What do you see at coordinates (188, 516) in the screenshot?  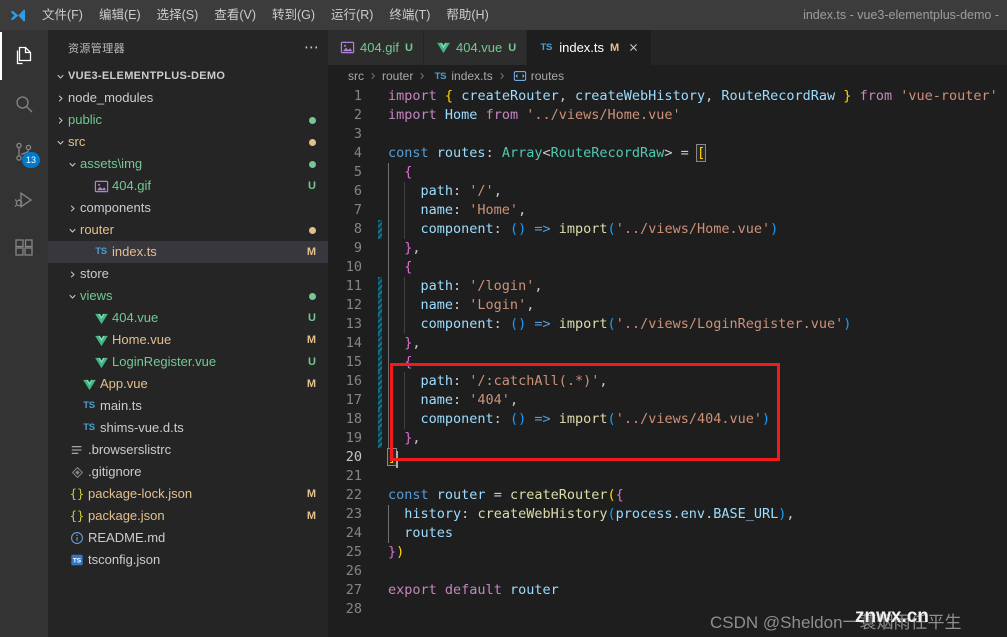 I see `tree-file-row: {} package.json M` at bounding box center [188, 516].